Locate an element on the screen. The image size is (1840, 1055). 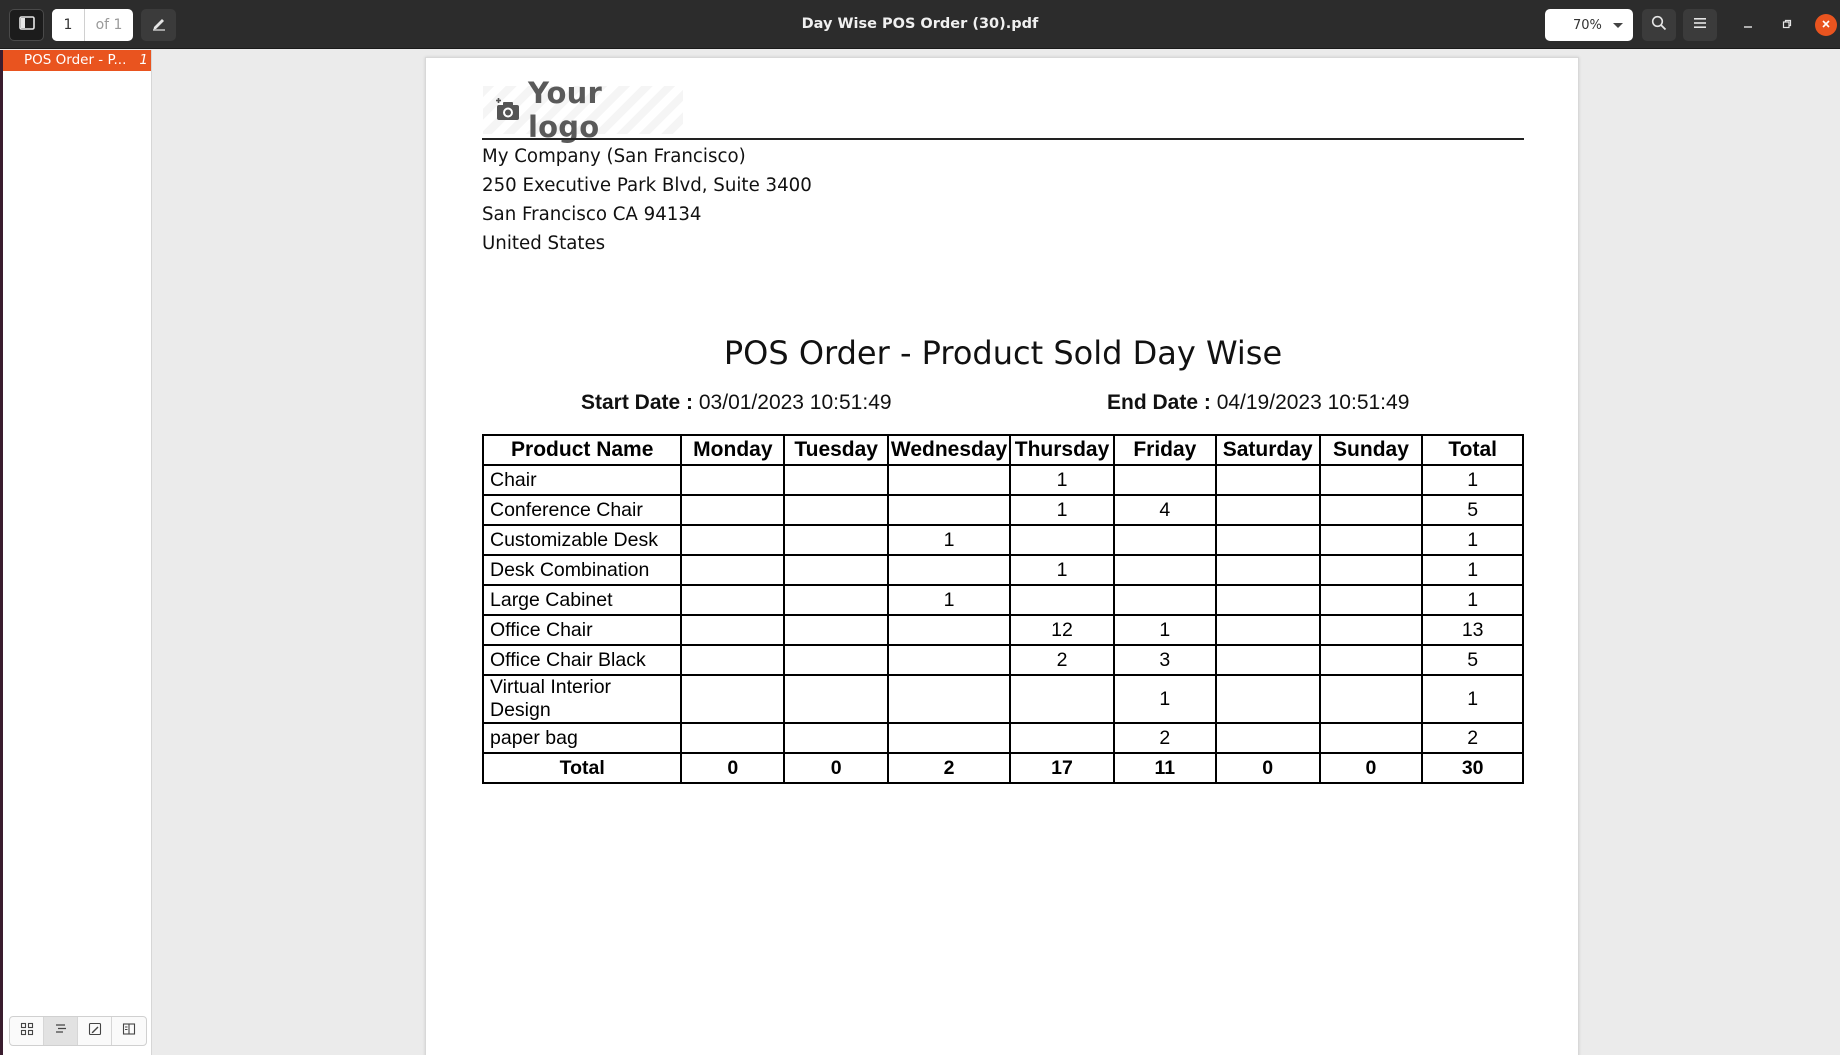
end-date: End Date : 04/19/2023 10:51:49 is located at coordinates (1258, 403).